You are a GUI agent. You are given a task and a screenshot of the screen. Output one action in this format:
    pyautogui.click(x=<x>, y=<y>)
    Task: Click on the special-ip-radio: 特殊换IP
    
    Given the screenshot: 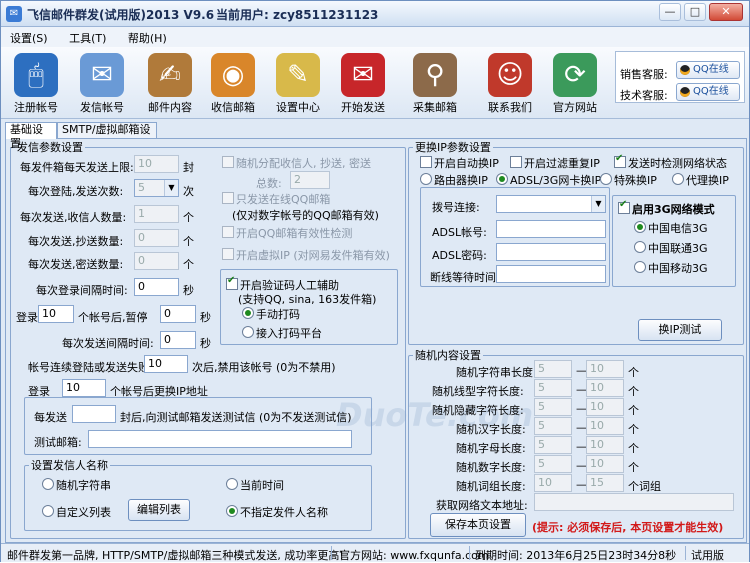 What is the action you would take?
    pyautogui.click(x=628, y=180)
    